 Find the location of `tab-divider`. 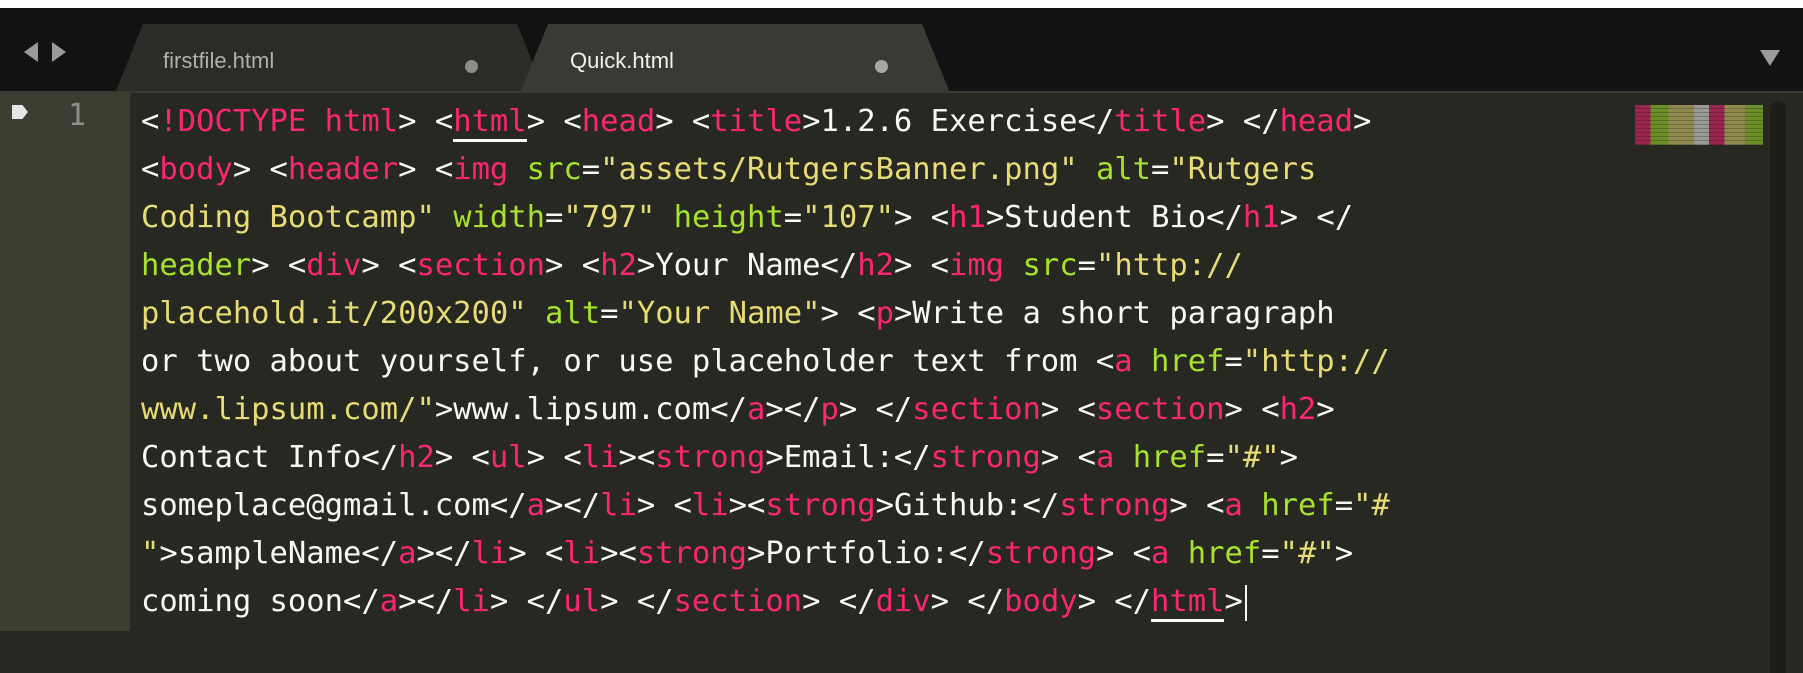

tab-divider is located at coordinates (901, 92).